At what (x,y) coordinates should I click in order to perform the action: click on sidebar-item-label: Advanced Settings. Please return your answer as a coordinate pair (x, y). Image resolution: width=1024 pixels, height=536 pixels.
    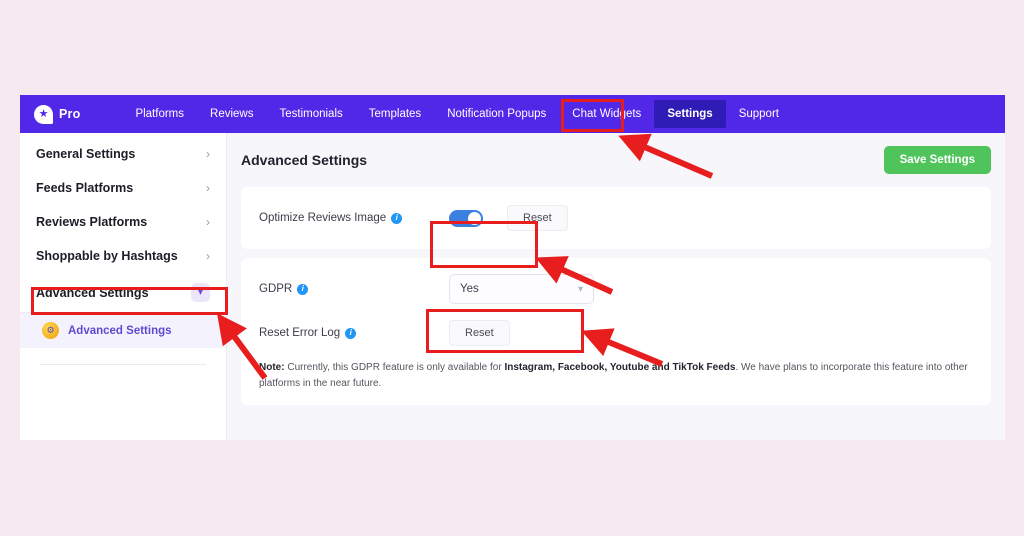
    Looking at the image, I should click on (92, 292).